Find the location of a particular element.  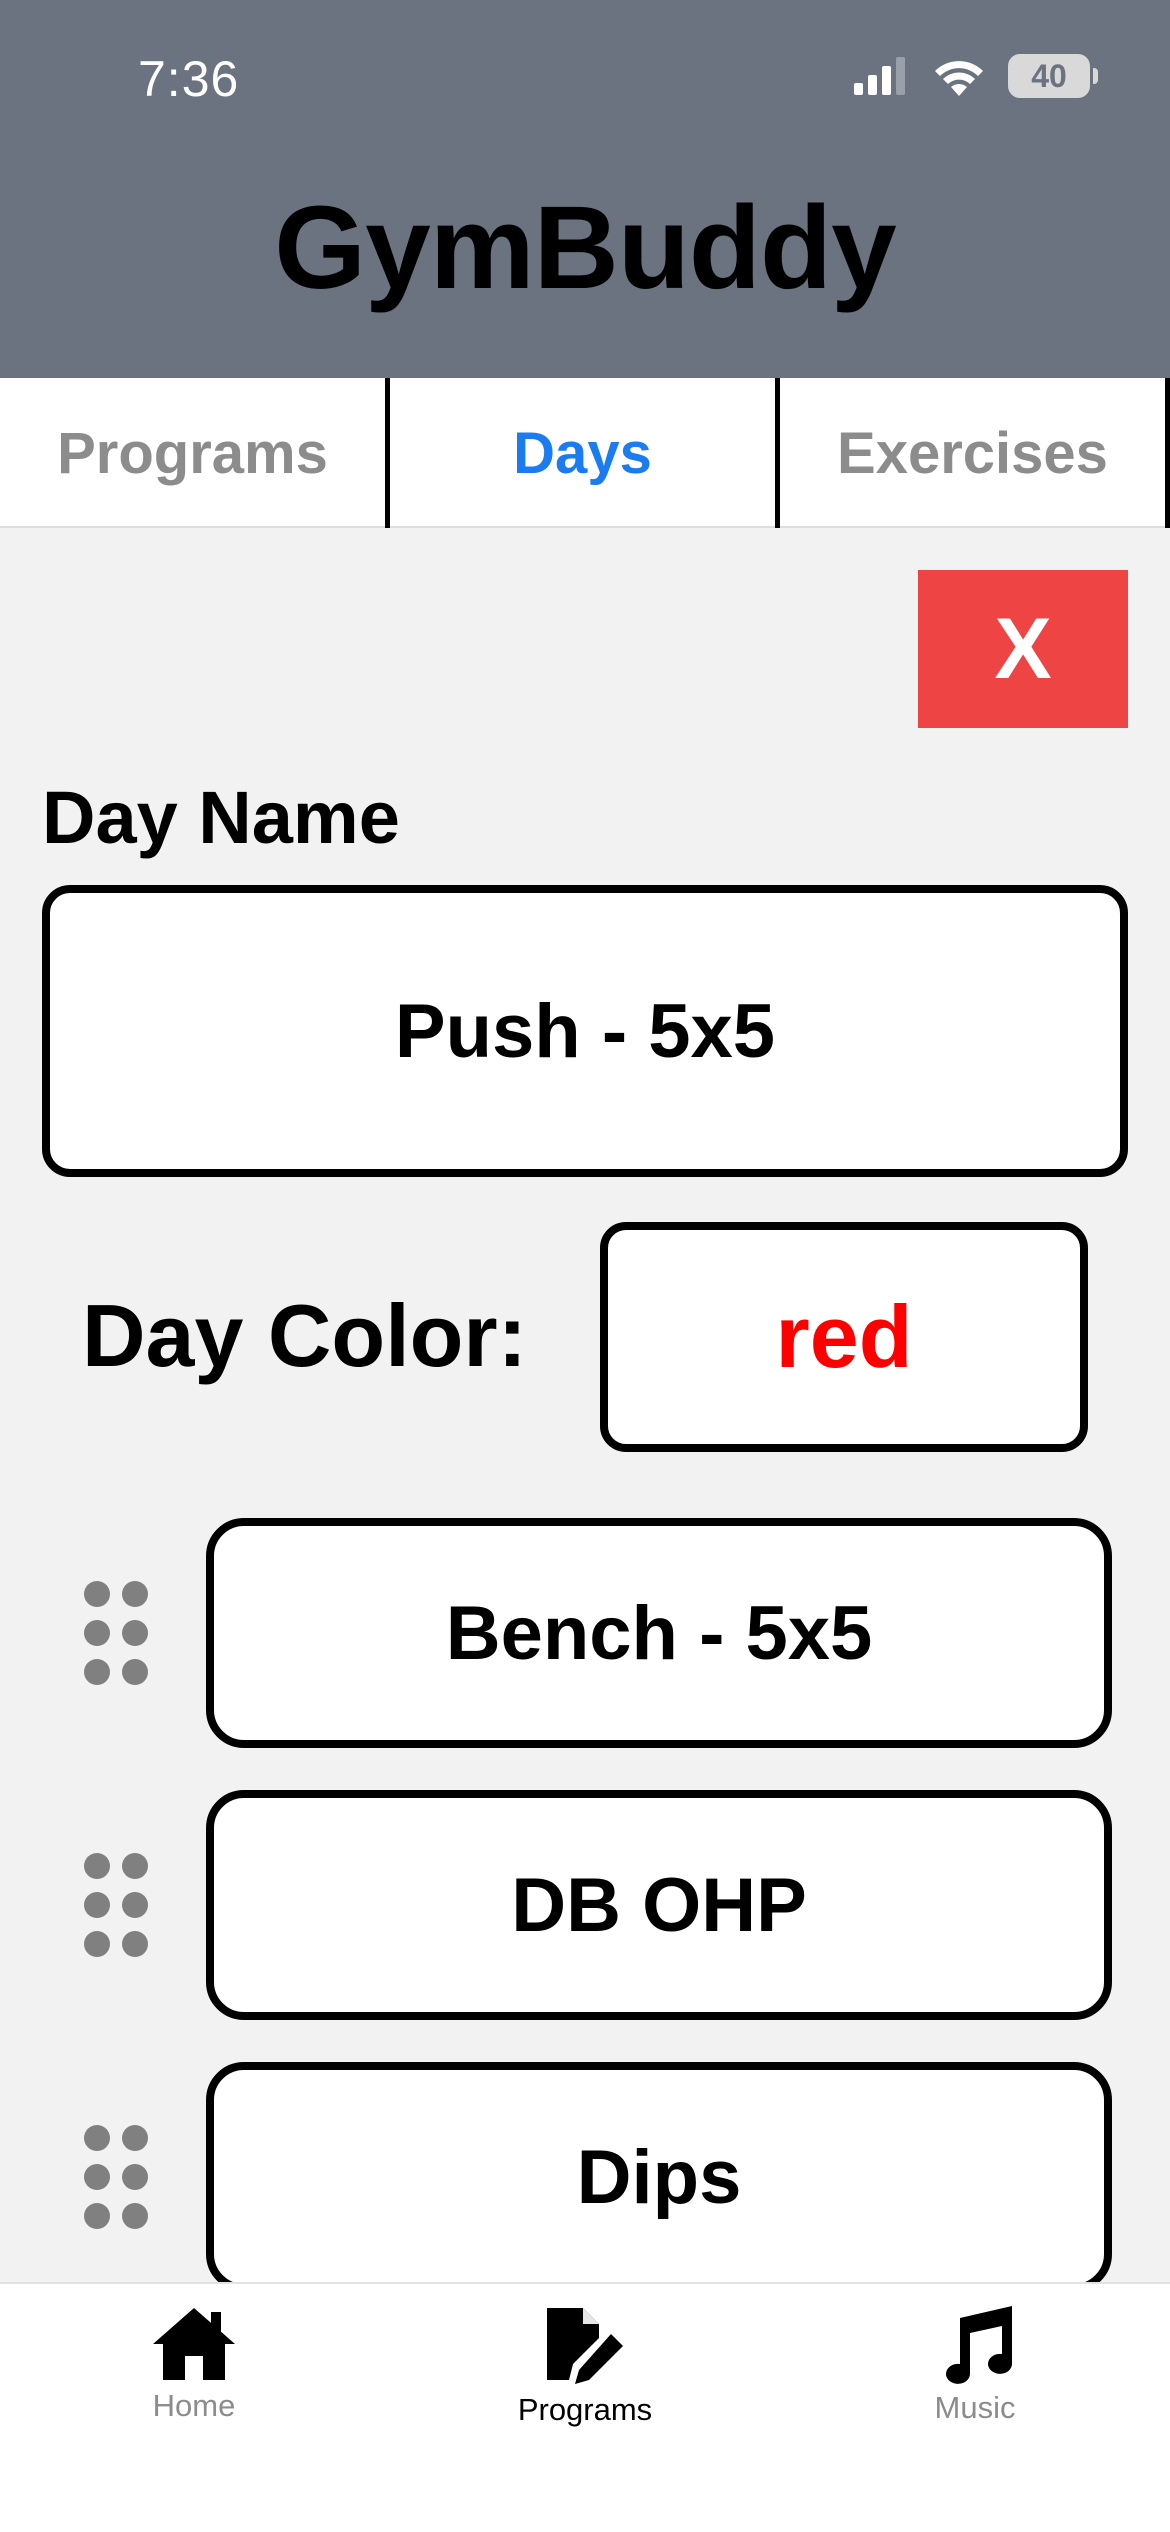

status-time: 7:36 is located at coordinates (189, 79).